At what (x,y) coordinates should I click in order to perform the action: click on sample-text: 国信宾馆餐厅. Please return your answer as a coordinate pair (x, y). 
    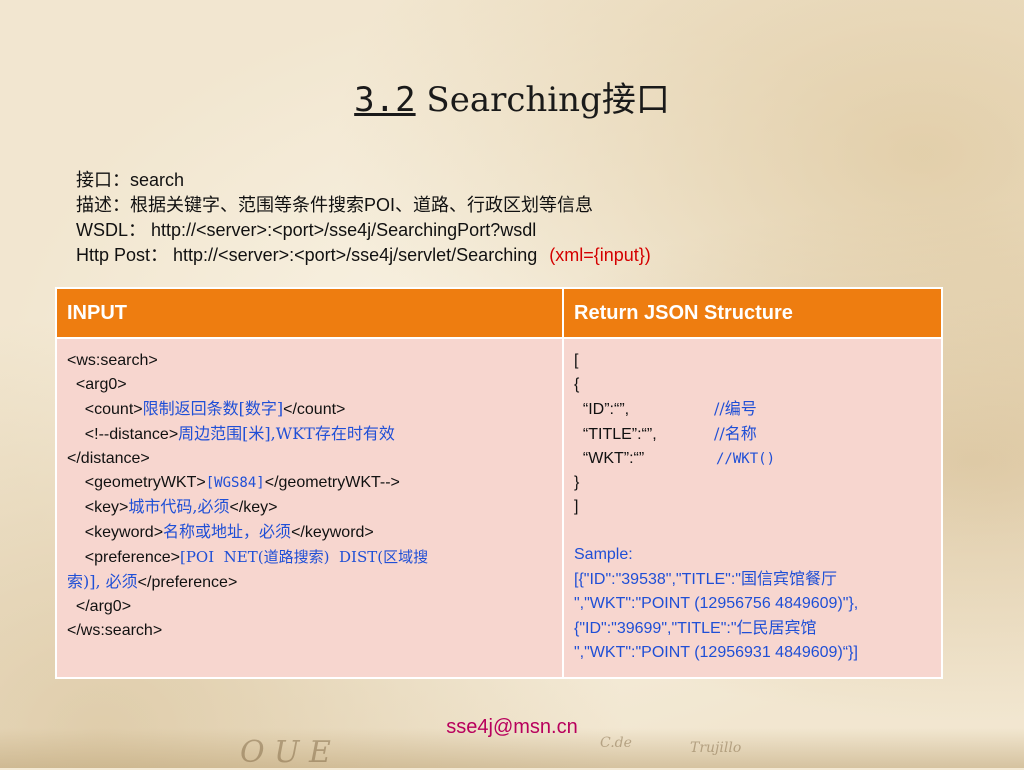
    Looking at the image, I should click on (788, 578).